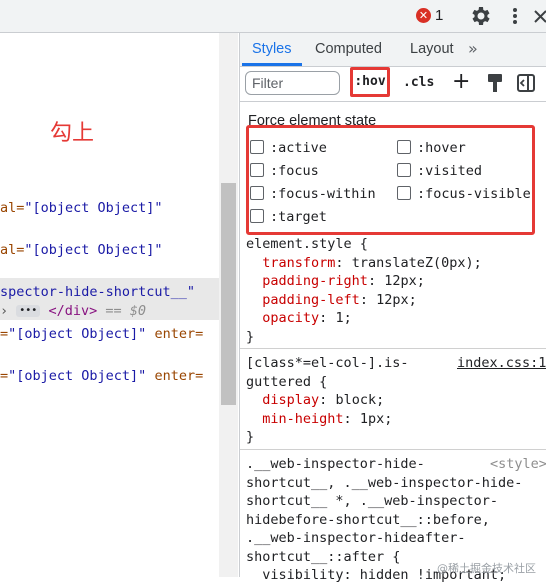  Describe the element at coordinates (474, 194) in the screenshot. I see `state-label: :focus-visible` at that location.